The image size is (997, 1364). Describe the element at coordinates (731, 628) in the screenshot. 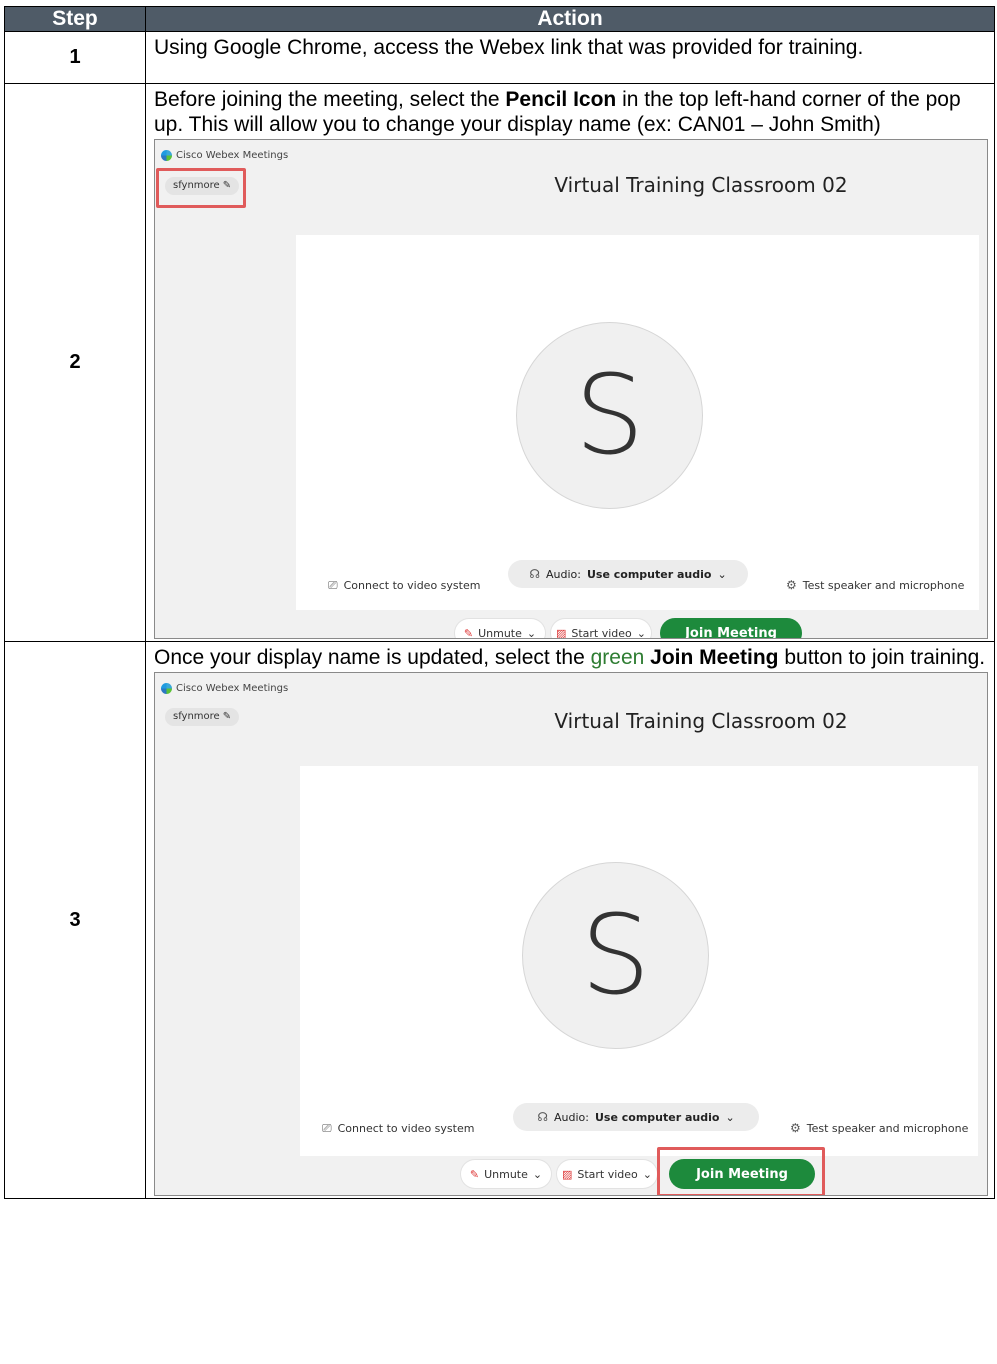

I see `join-meeting-button: Join Meeting` at that location.